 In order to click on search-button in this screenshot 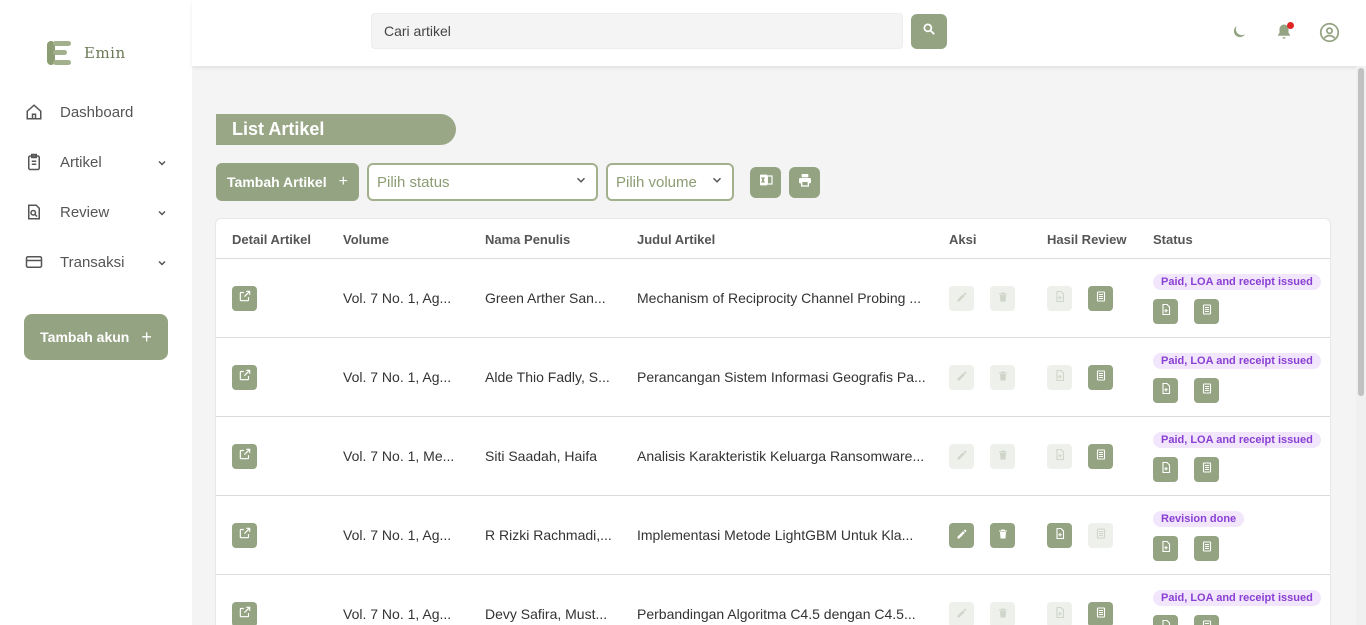, I will do `click(929, 31)`.